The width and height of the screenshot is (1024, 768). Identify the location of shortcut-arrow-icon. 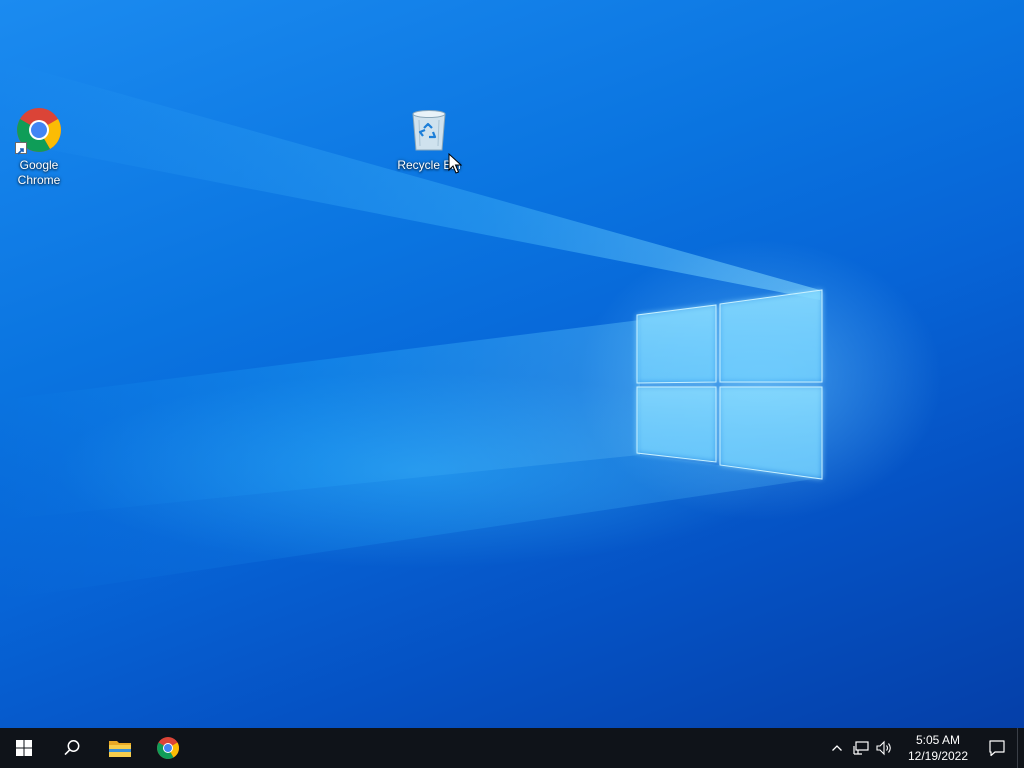
(21, 148).